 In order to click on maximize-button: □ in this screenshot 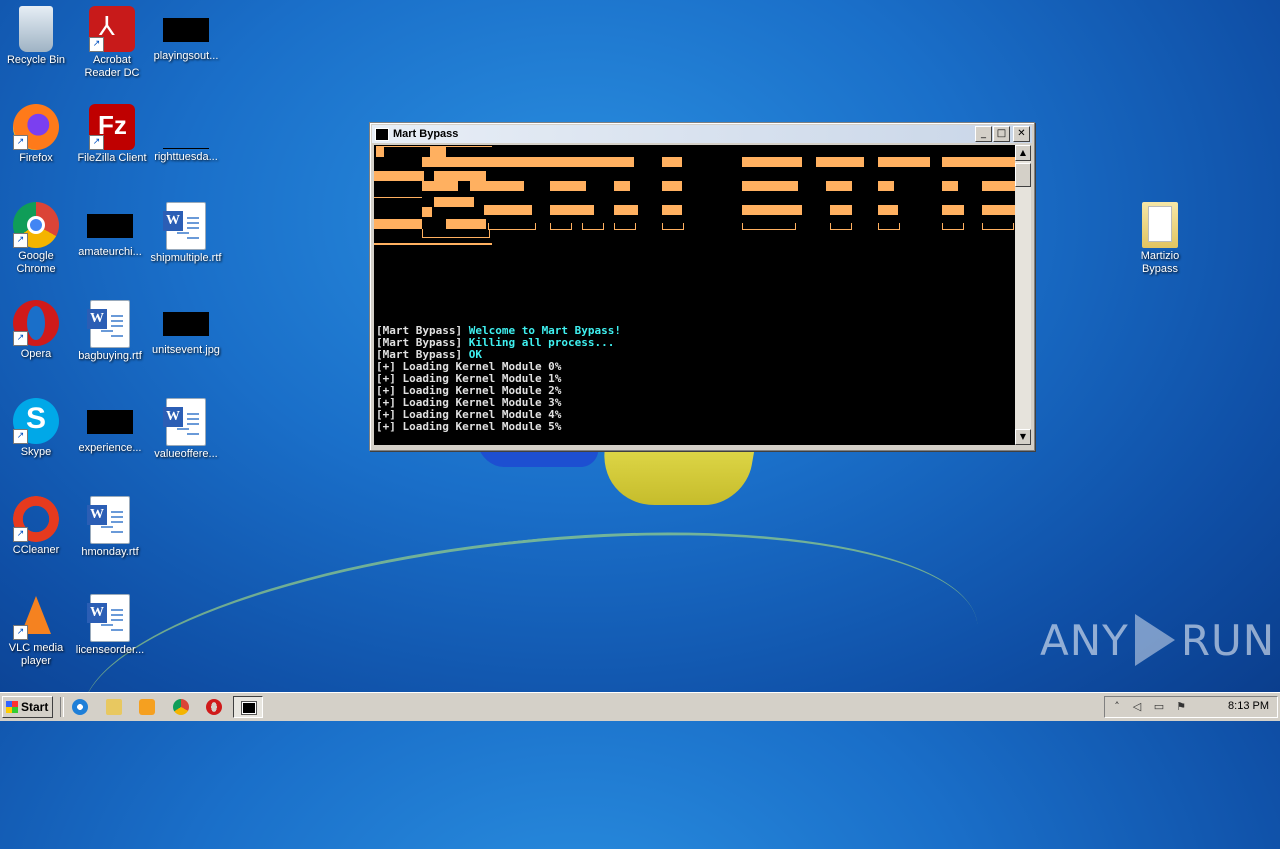, I will do `click(1001, 134)`.